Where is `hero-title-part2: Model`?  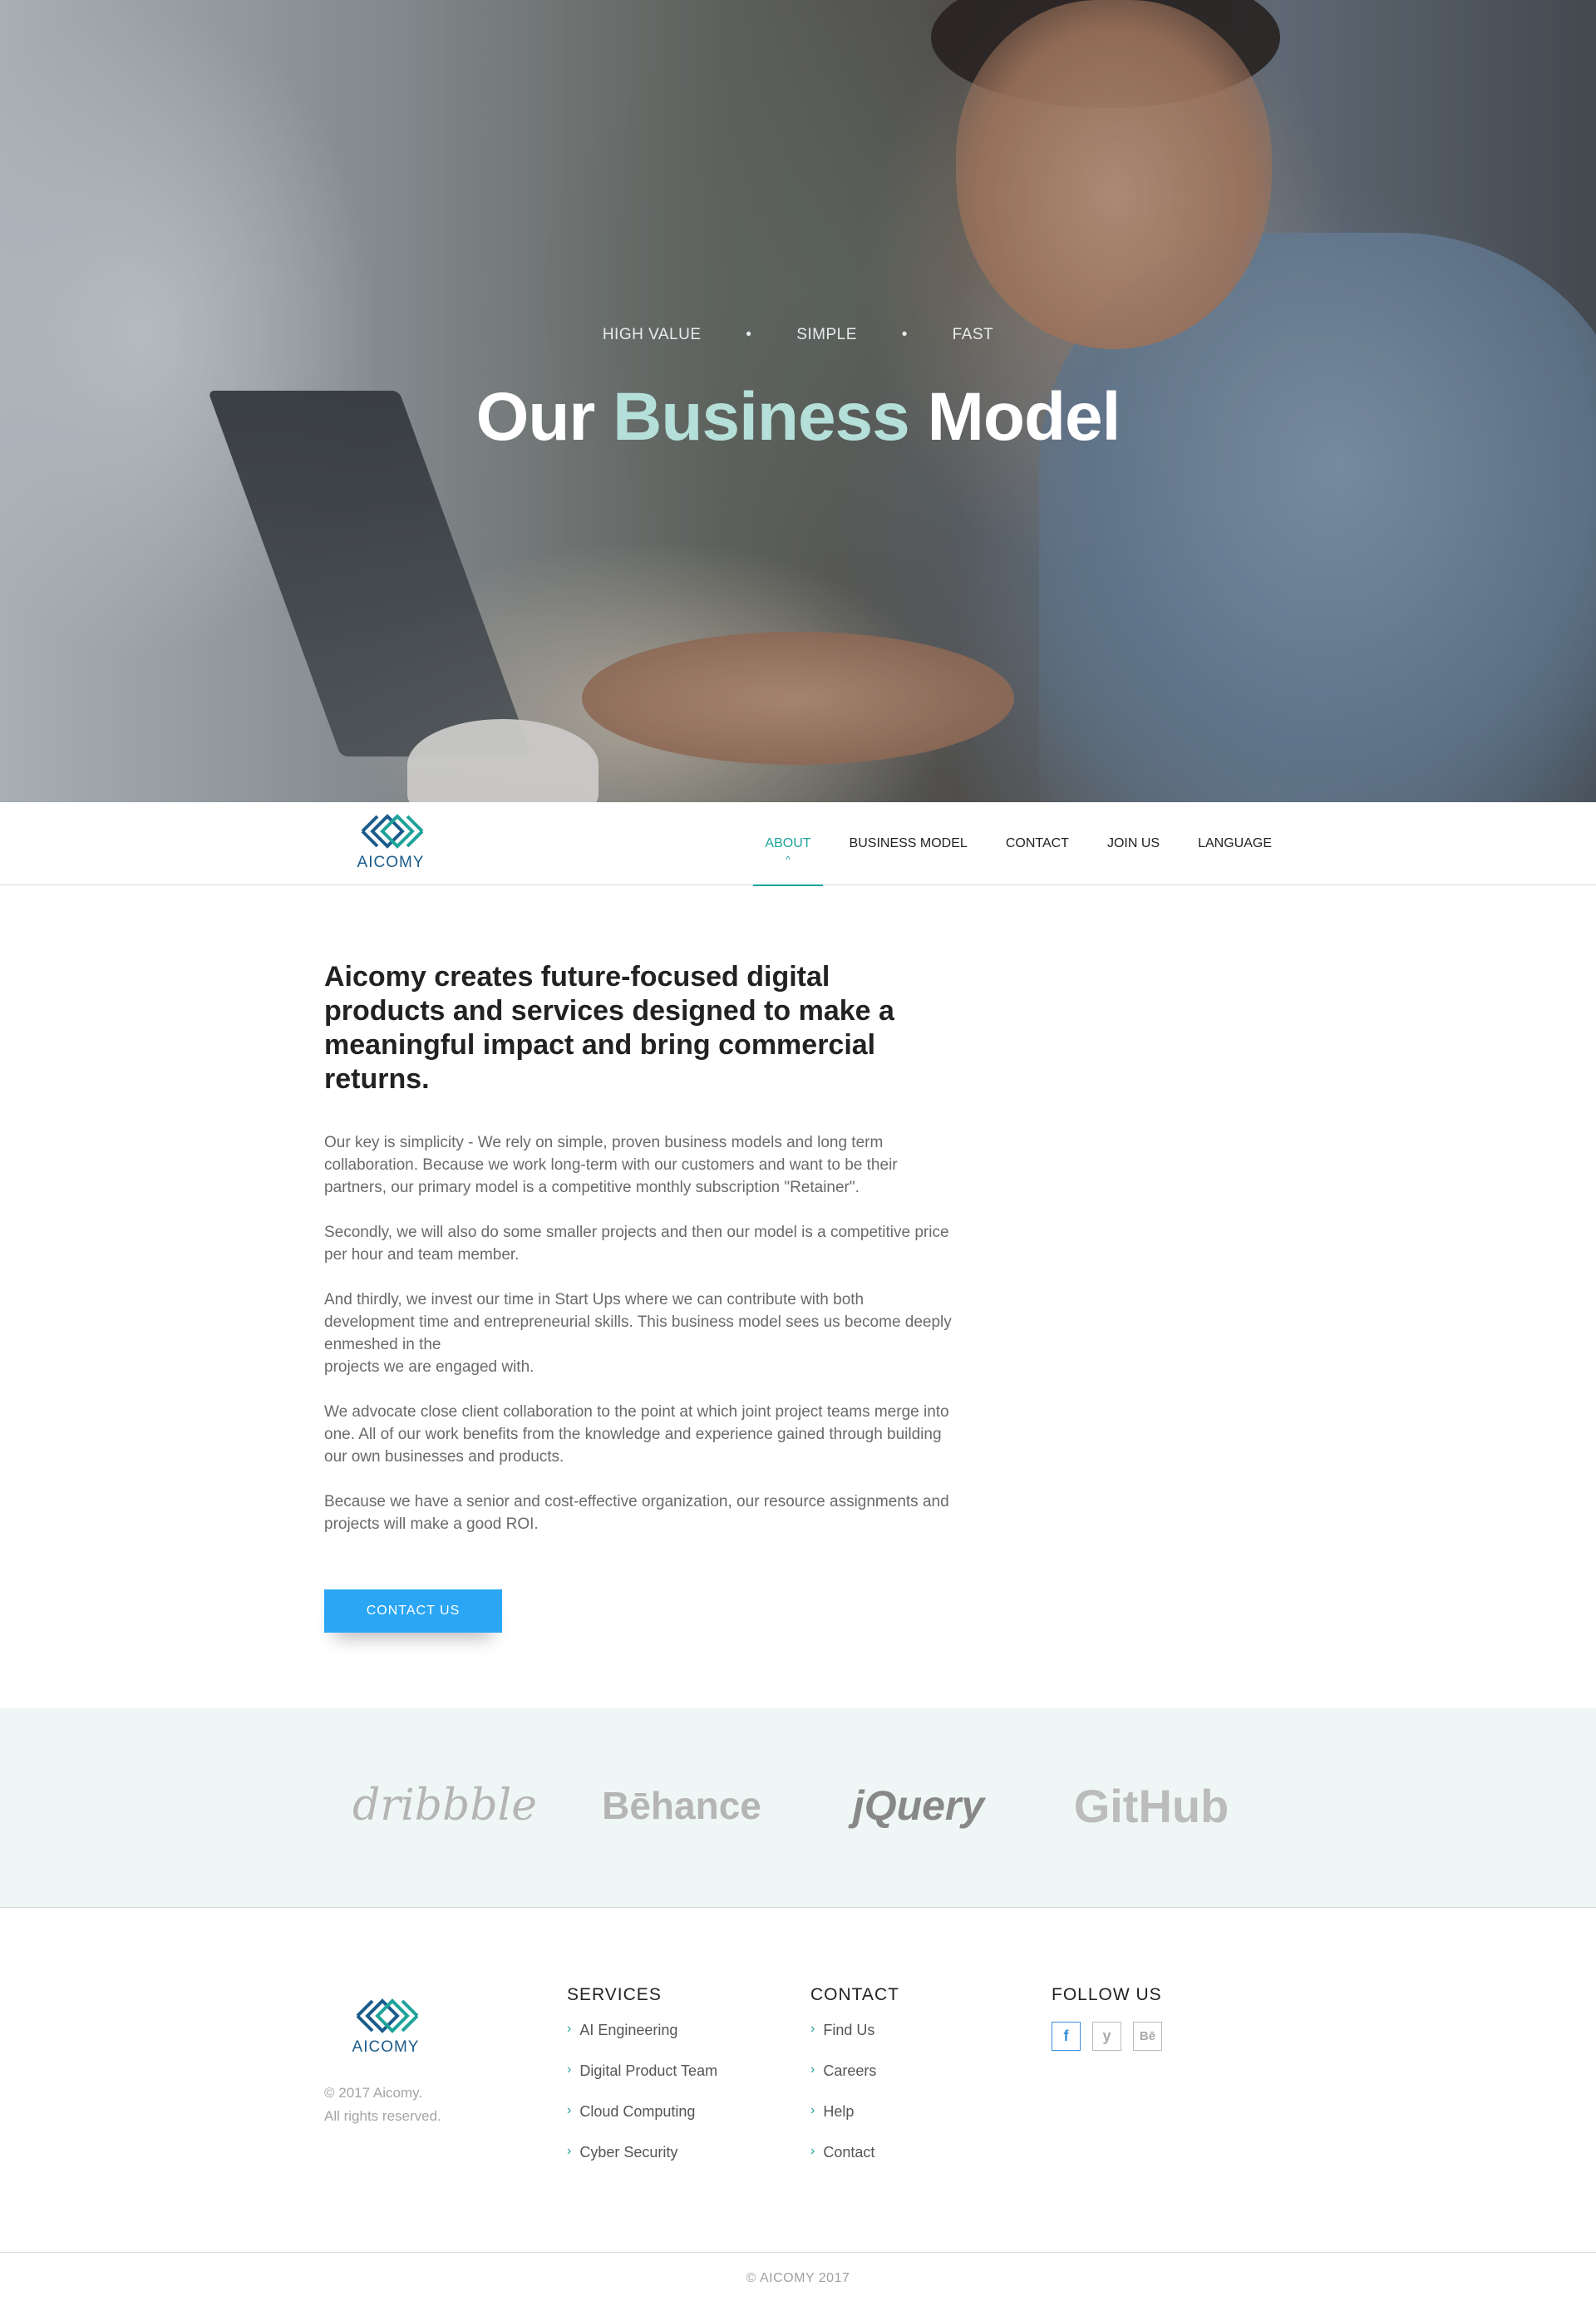 hero-title-part2: Model is located at coordinates (1024, 417).